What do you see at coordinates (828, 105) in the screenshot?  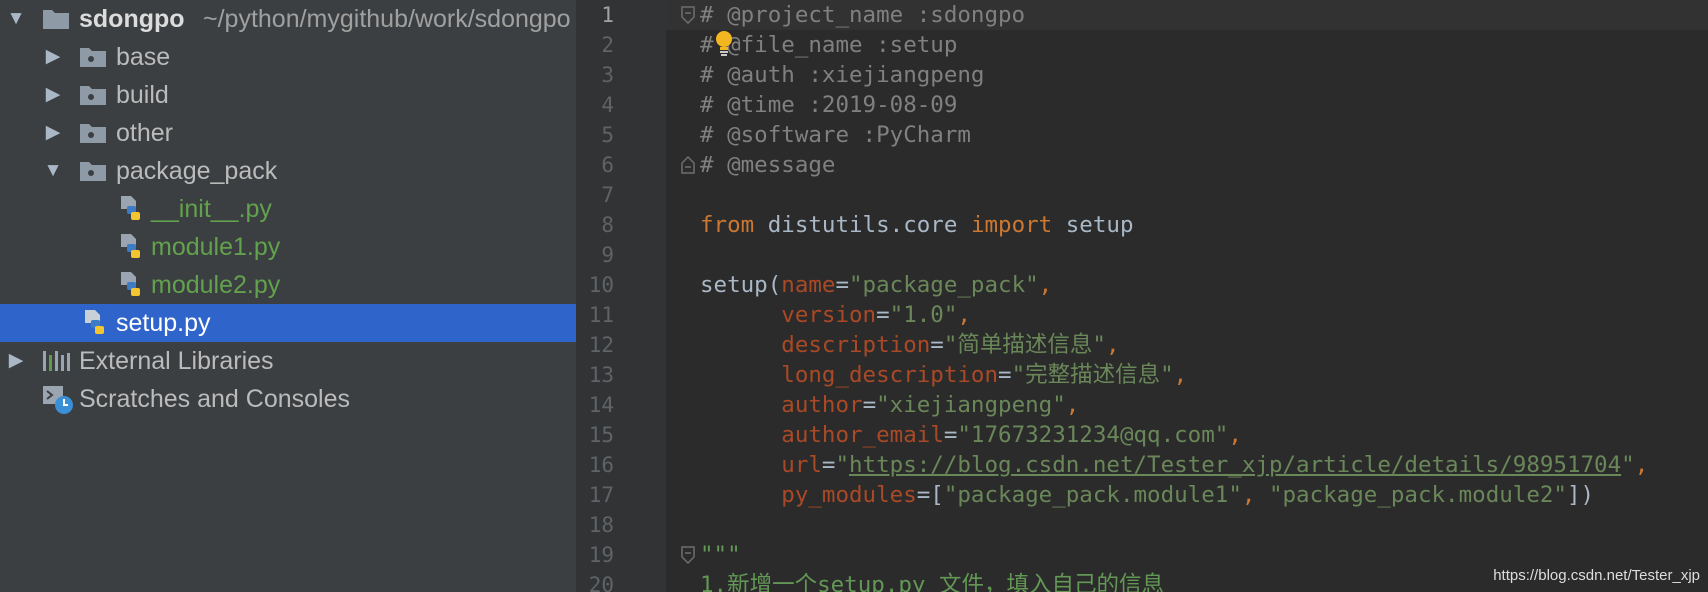 I see `code-line: # @time :2019-08-09` at bounding box center [828, 105].